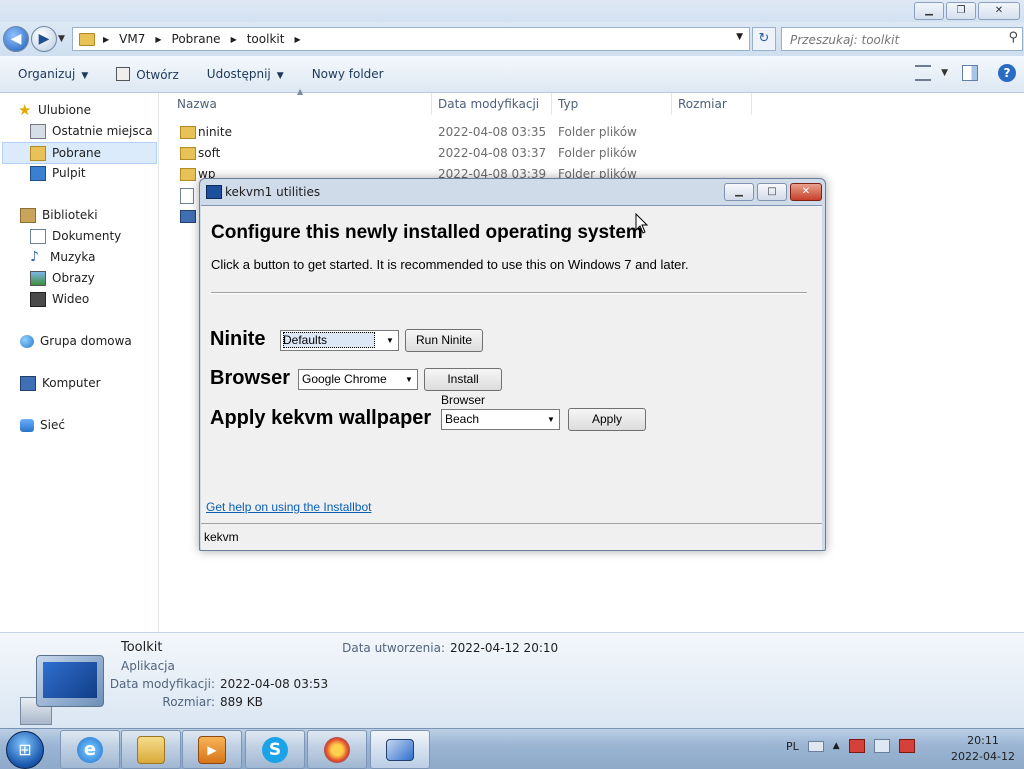 This screenshot has width=1024, height=769. What do you see at coordinates (512, 748) in the screenshot?
I see `taskbar: ⊞ e ▶ S PL ▲ 20:11 2022-04-12` at bounding box center [512, 748].